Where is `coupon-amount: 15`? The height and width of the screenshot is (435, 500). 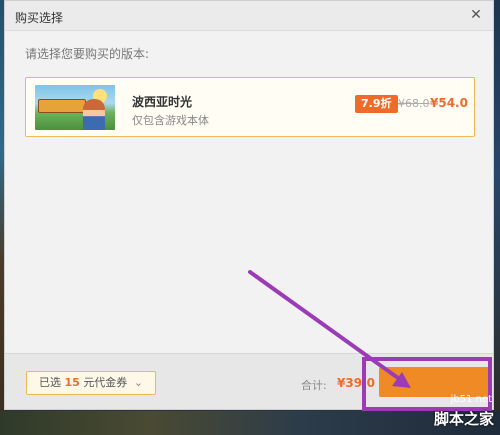 coupon-amount: 15 is located at coordinates (72, 382).